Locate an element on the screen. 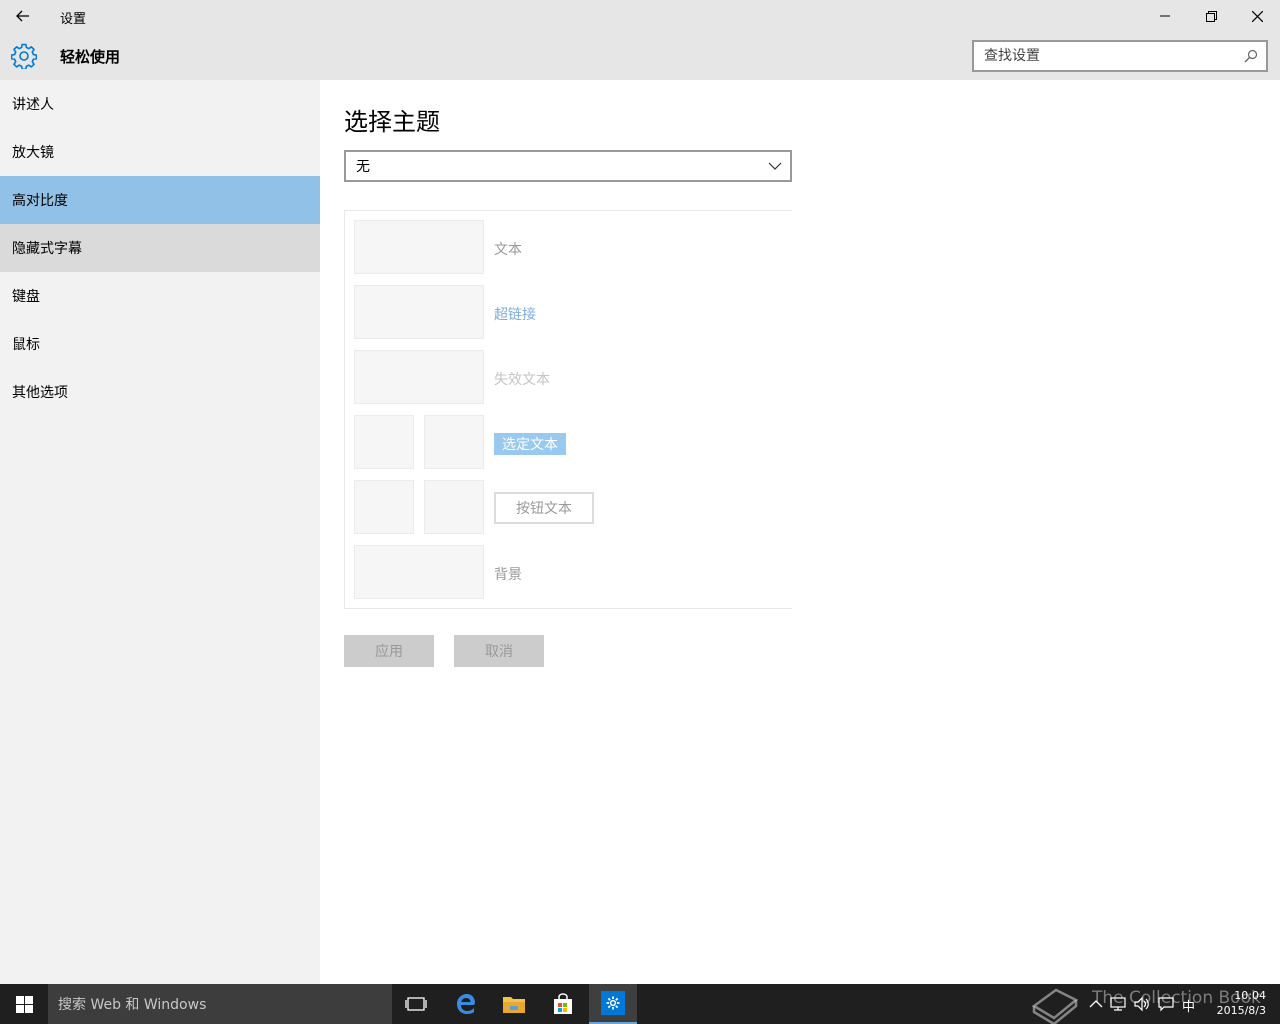 The width and height of the screenshot is (1280, 1024). search-input is located at coordinates (1120, 56).